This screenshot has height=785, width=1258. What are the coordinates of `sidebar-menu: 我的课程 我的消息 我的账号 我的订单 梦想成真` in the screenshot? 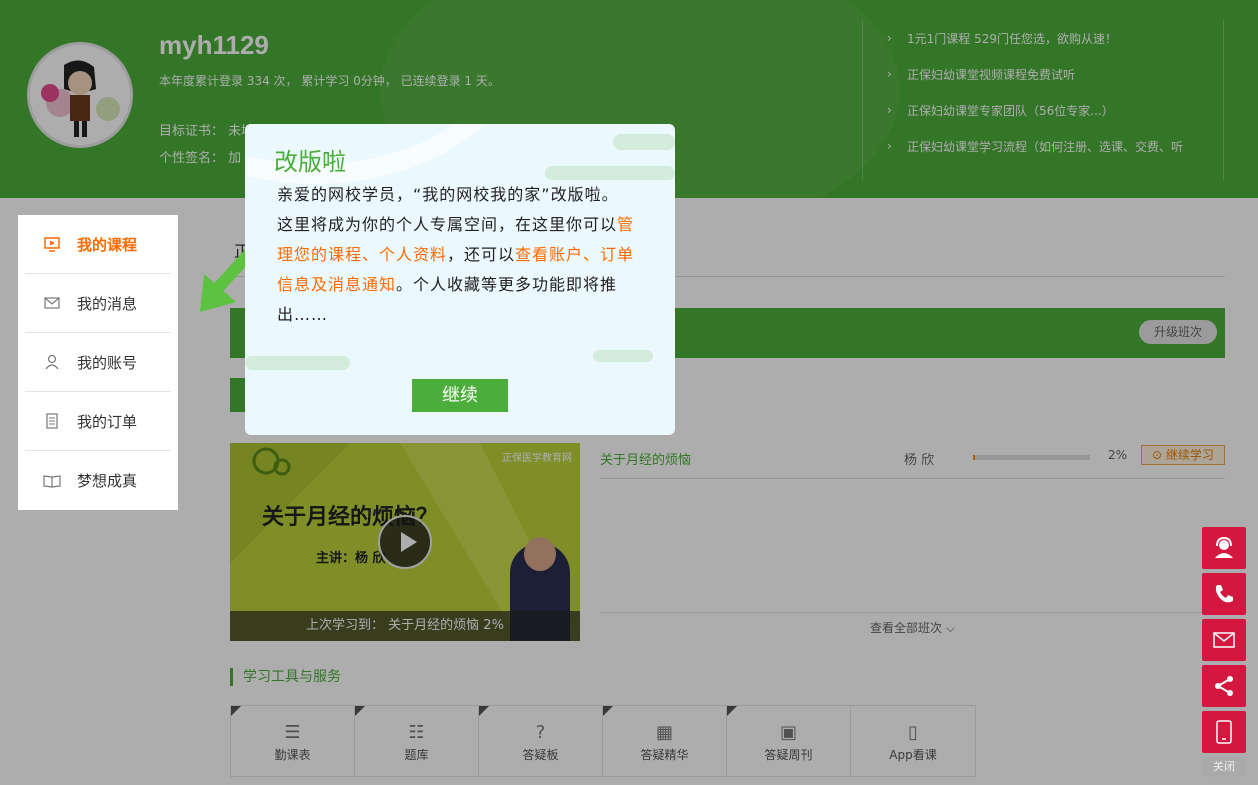 It's located at (98, 362).